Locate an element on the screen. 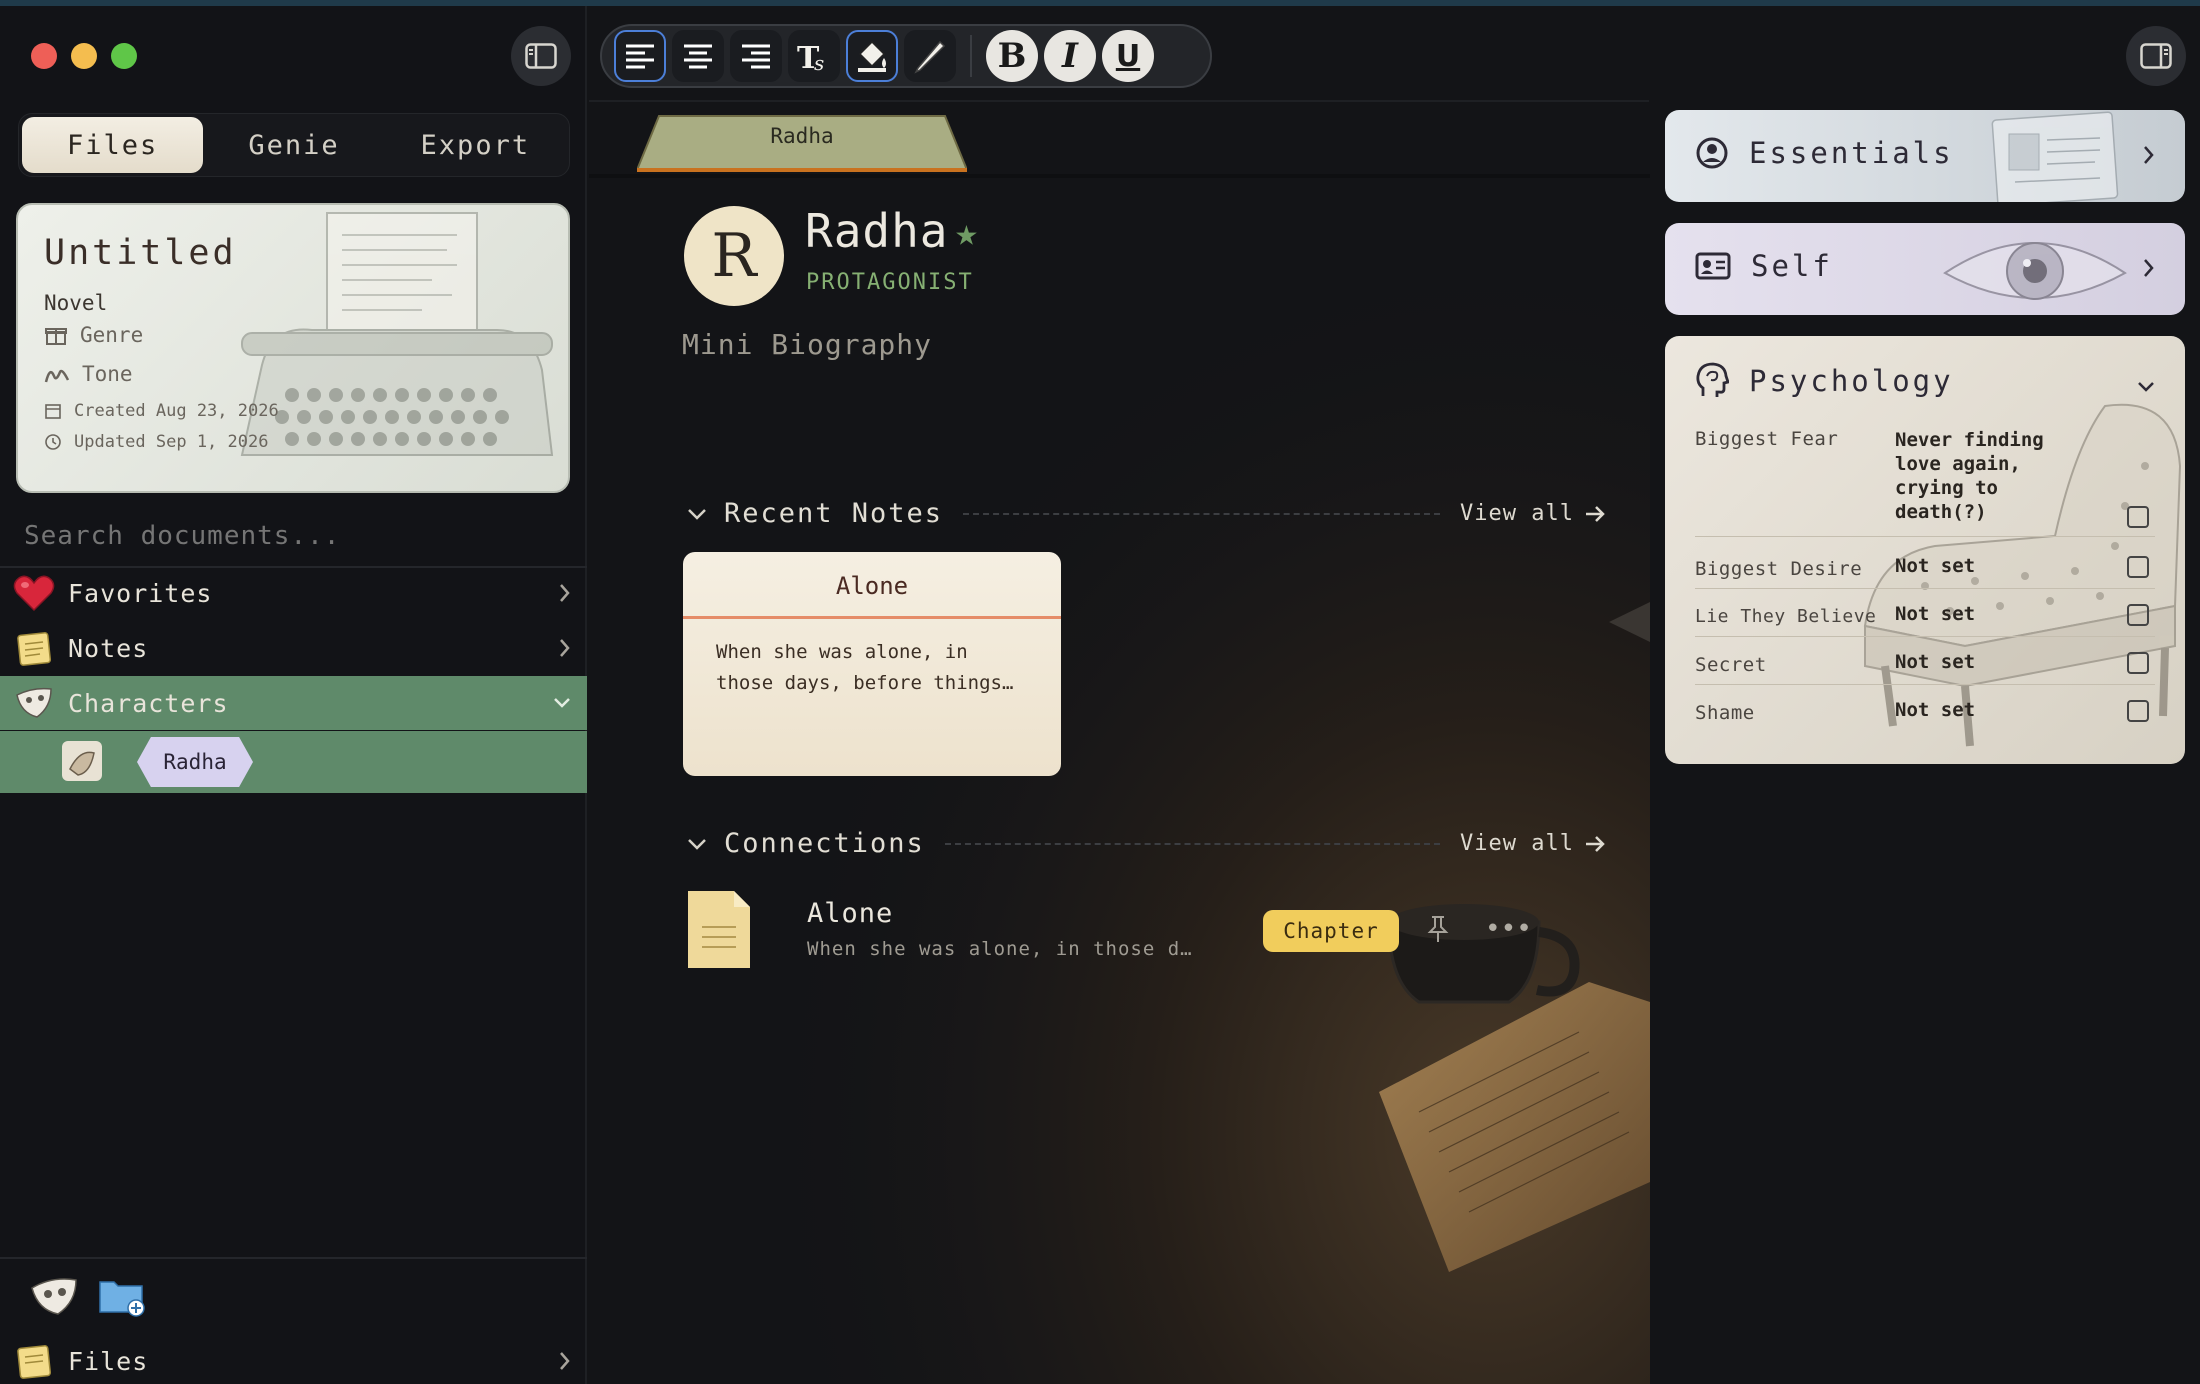 The image size is (2200, 1384). self-card: Self is located at coordinates (1925, 269).